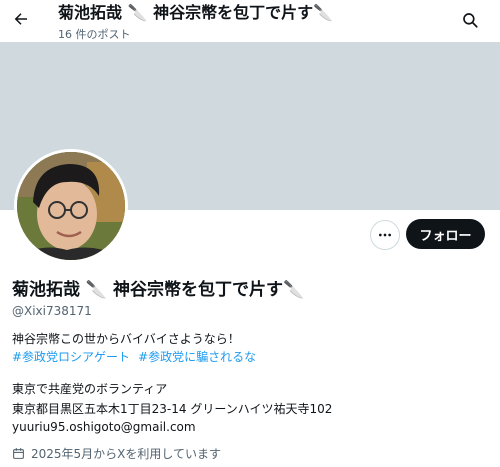 Image resolution: width=500 pixels, height=467 pixels. I want to click on more-options-button, so click(385, 235).